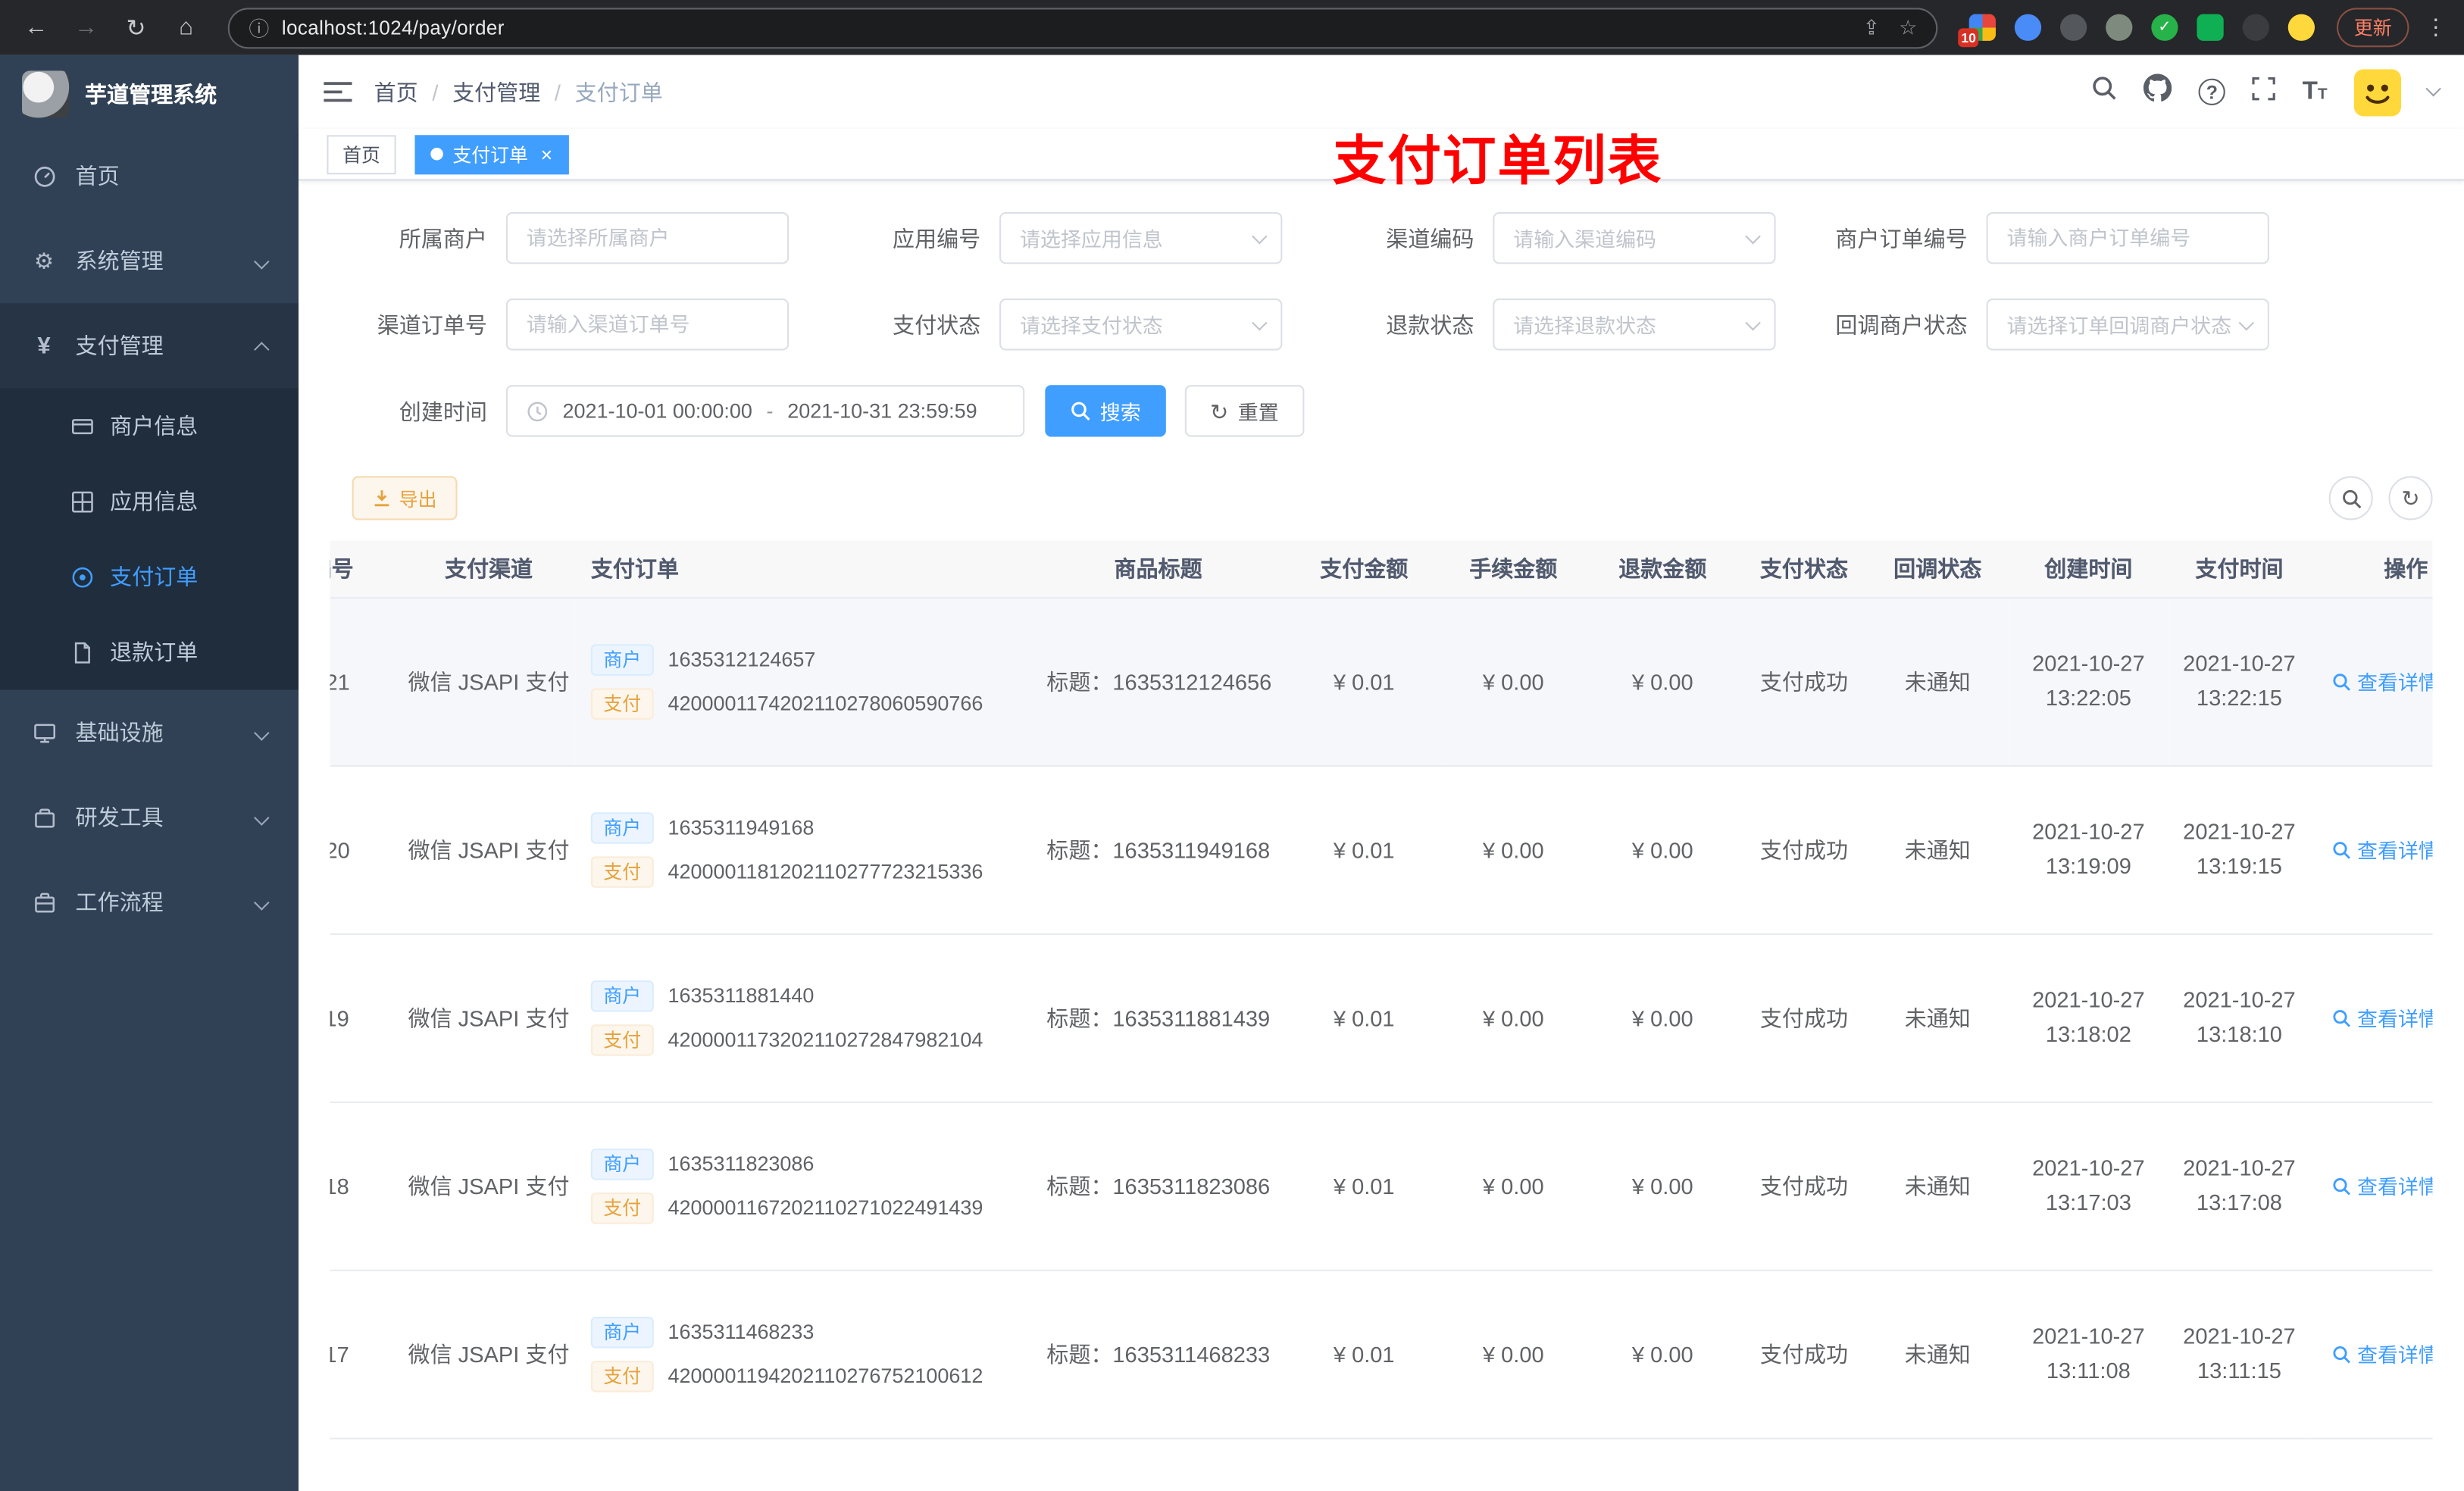 The height and width of the screenshot is (1491, 2464). What do you see at coordinates (2164, 27) in the screenshot?
I see `extension-check-icon: ✓` at bounding box center [2164, 27].